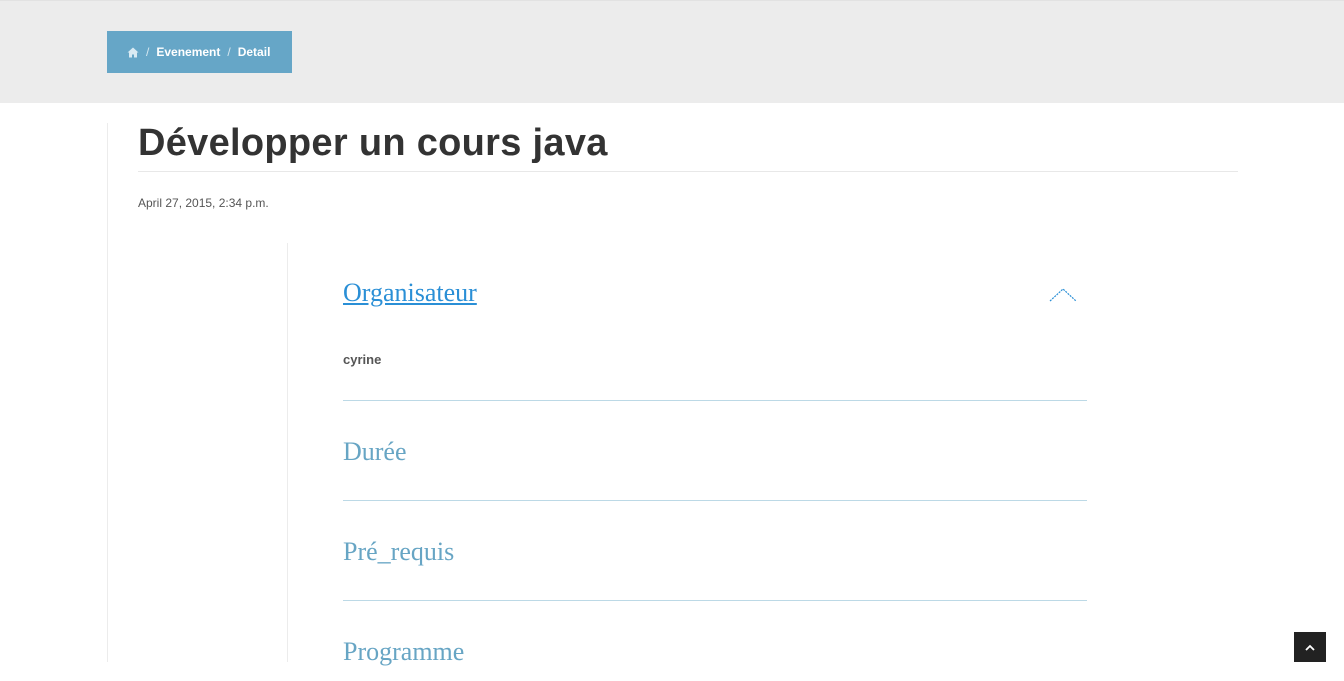 The width and height of the screenshot is (1344, 681). What do you see at coordinates (287, 452) in the screenshot?
I see `accordion-left-rule` at bounding box center [287, 452].